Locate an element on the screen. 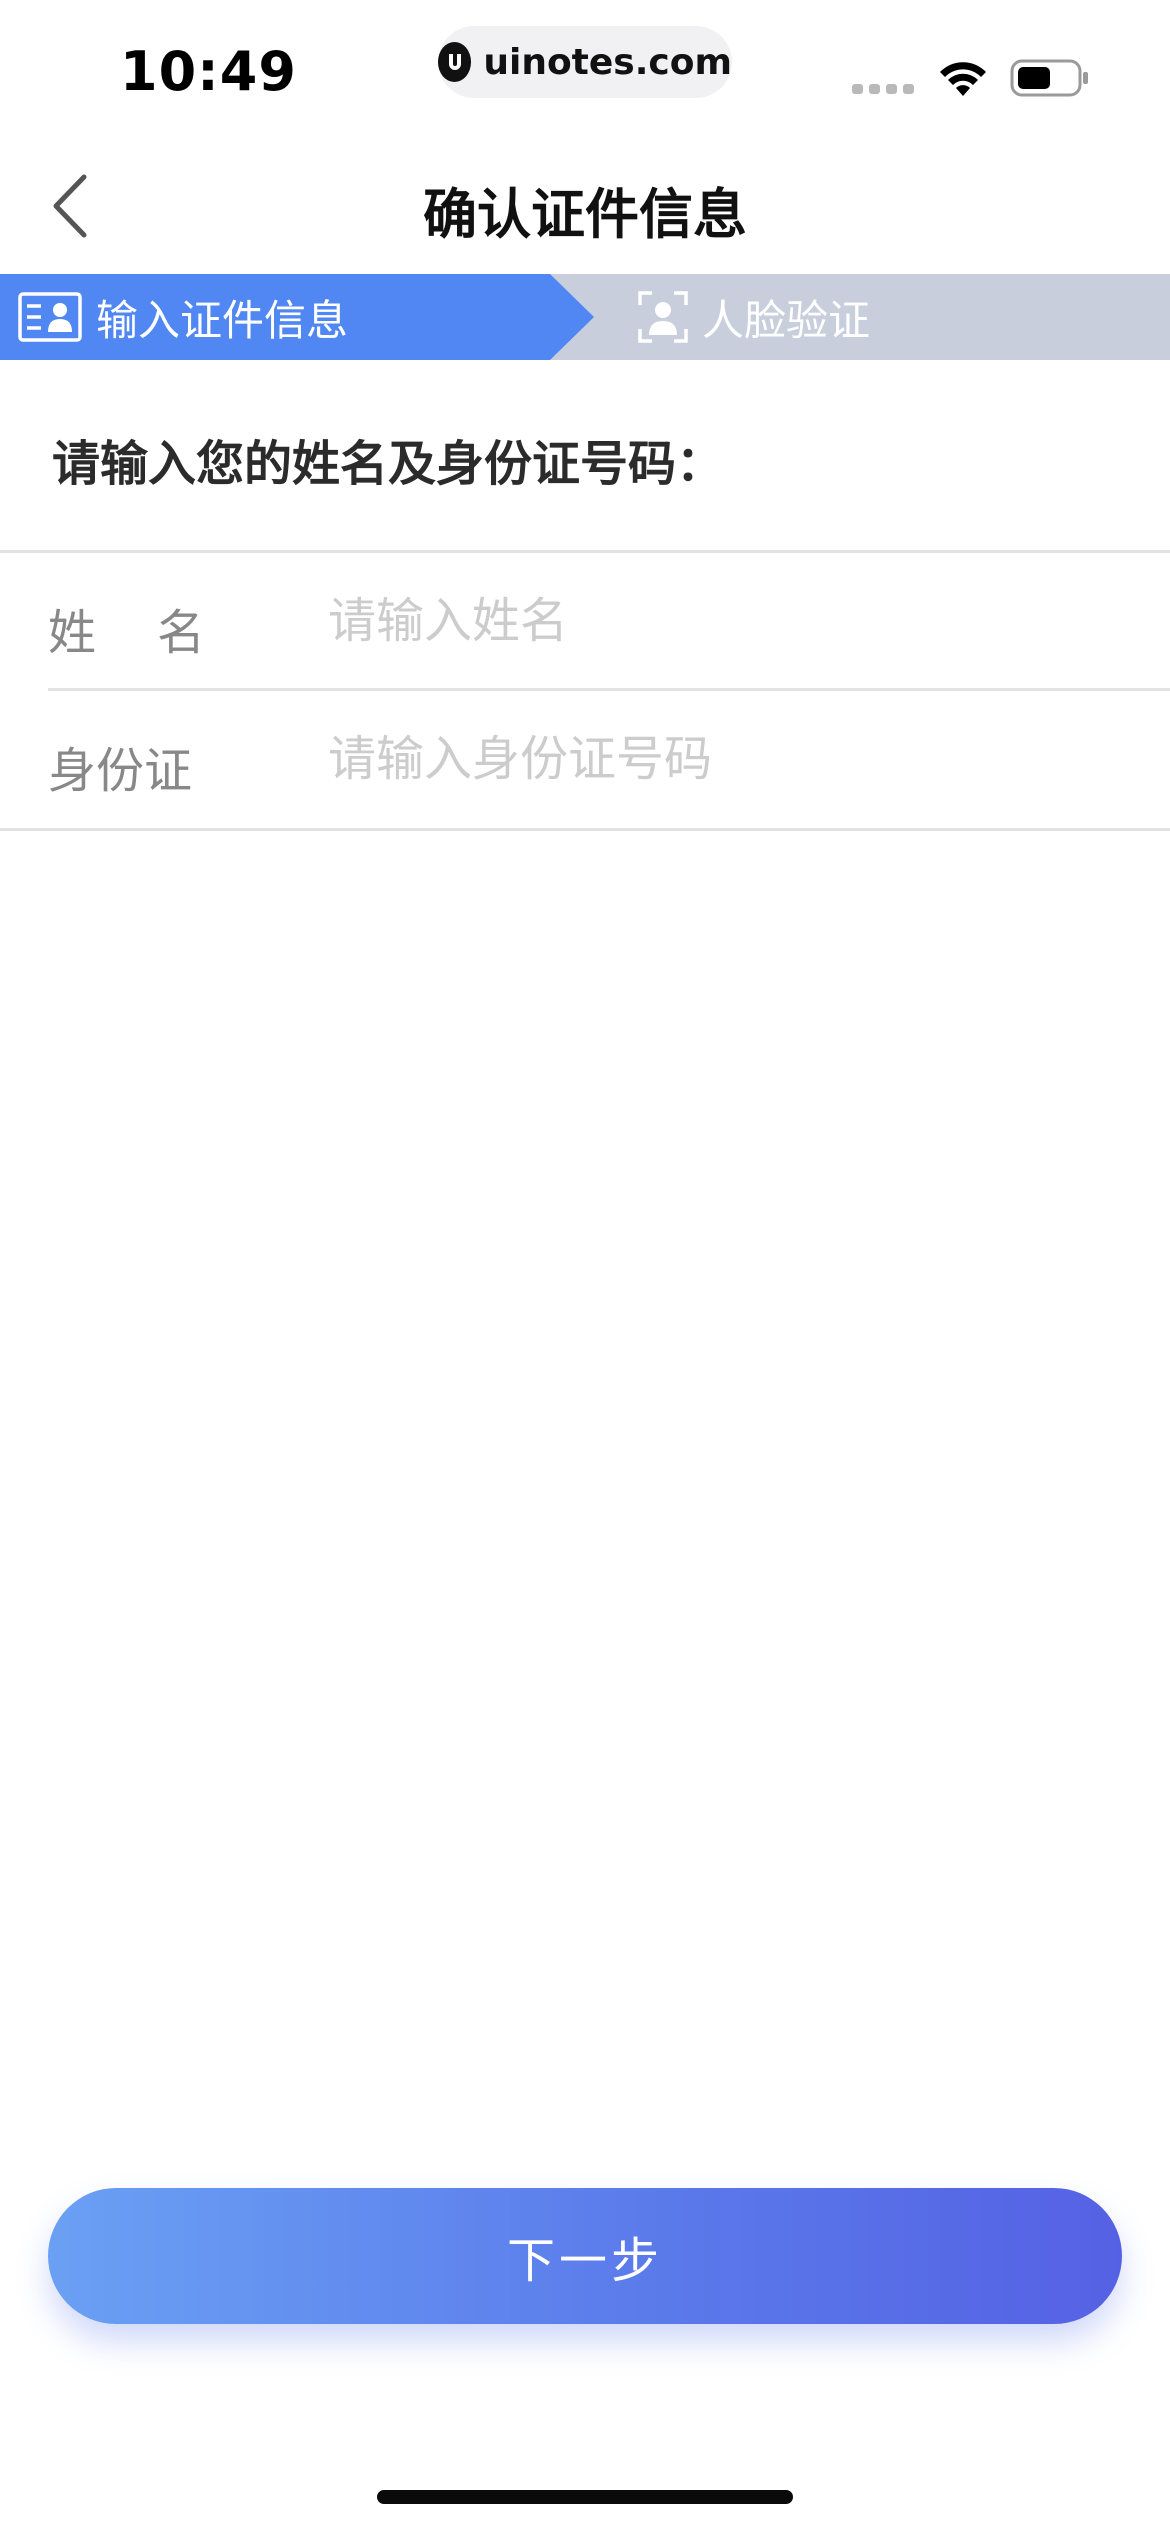 The height and width of the screenshot is (2532, 1170). next-step-button: 下一步 is located at coordinates (585, 2256).